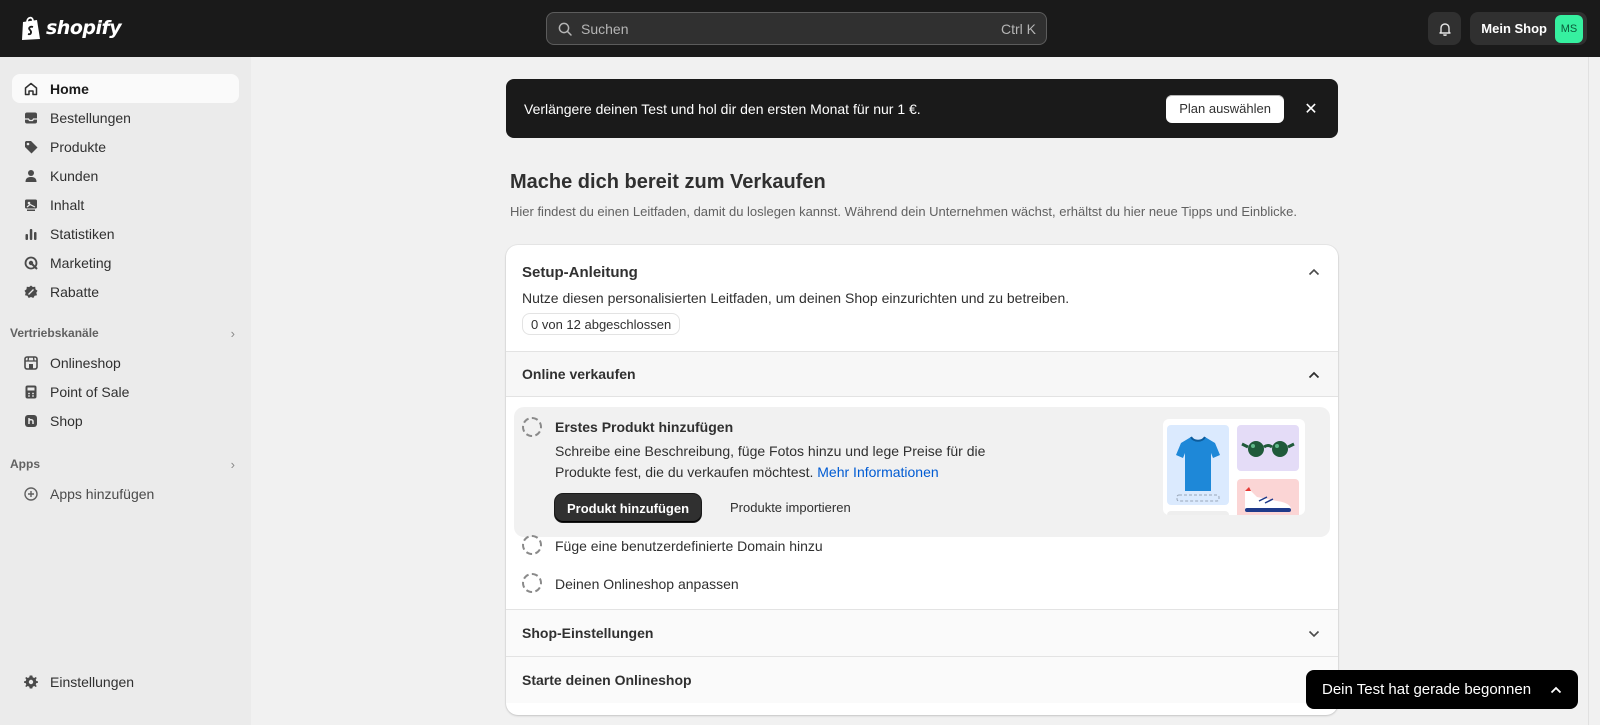 The image size is (1600, 725). What do you see at coordinates (922, 679) in the screenshot?
I see `section-launch-shop: Starte deinen Onlineshop` at bounding box center [922, 679].